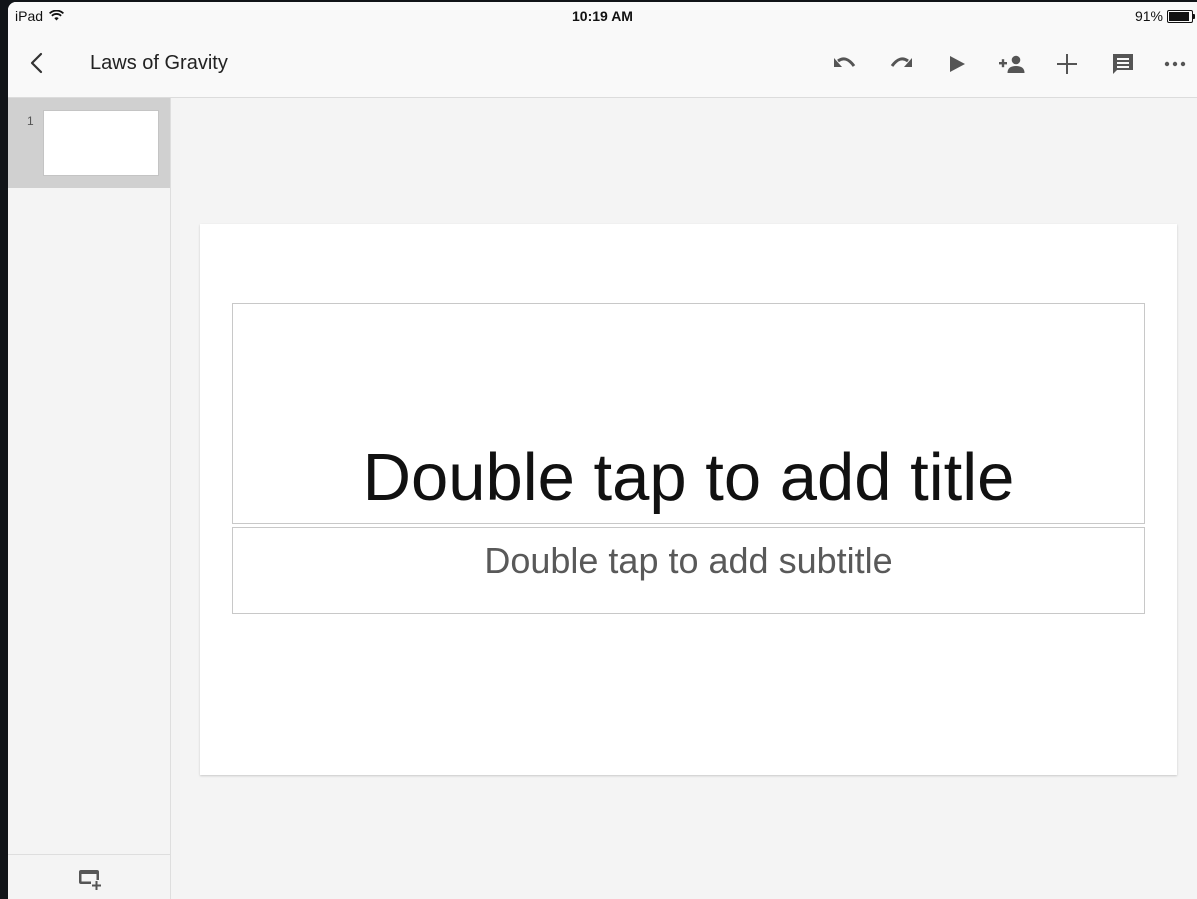 The image size is (1197, 899). I want to click on redo-button, so click(901, 64).